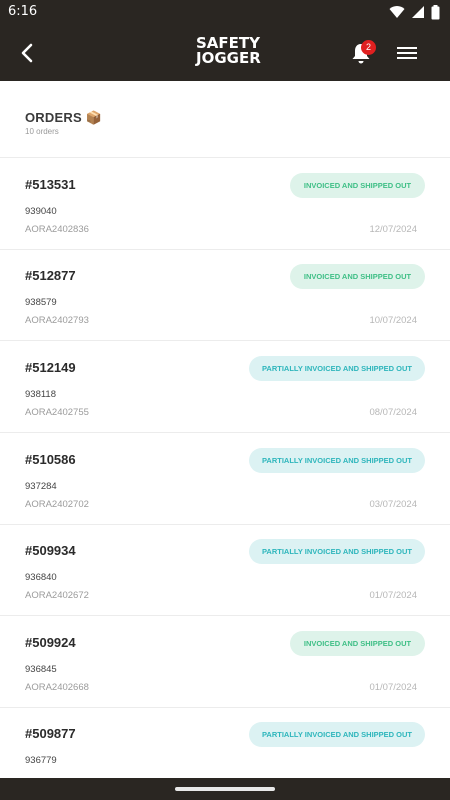  I want to click on order-number: #509934, so click(50, 550).